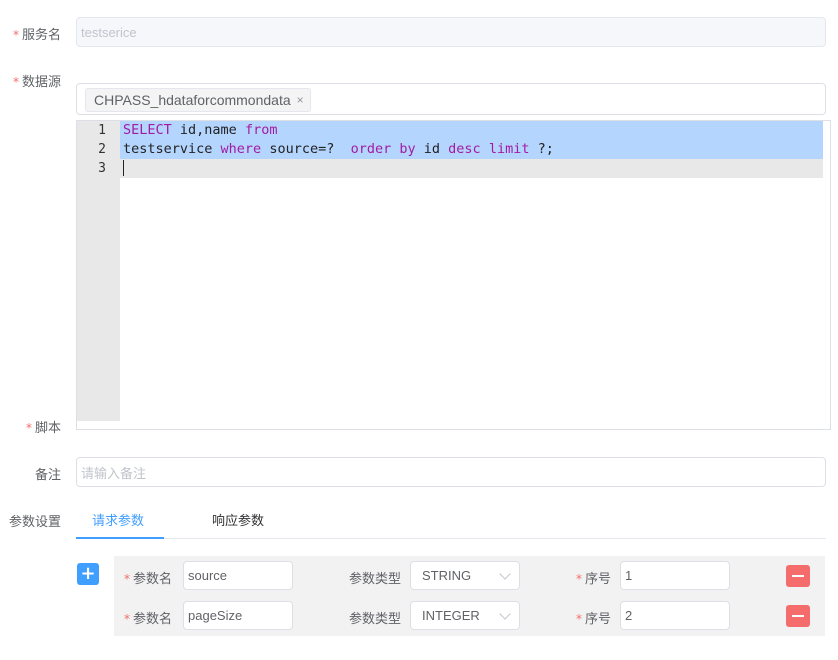  Describe the element at coordinates (238, 615) in the screenshot. I see `param-name-input: pageSize` at that location.